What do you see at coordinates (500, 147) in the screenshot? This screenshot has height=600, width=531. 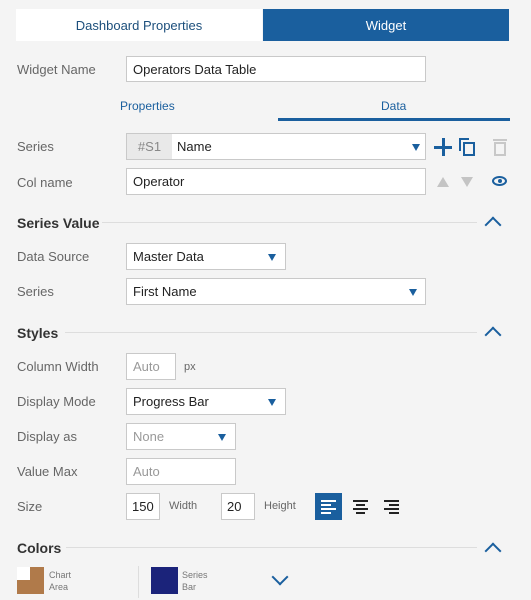 I see `delete-icon` at bounding box center [500, 147].